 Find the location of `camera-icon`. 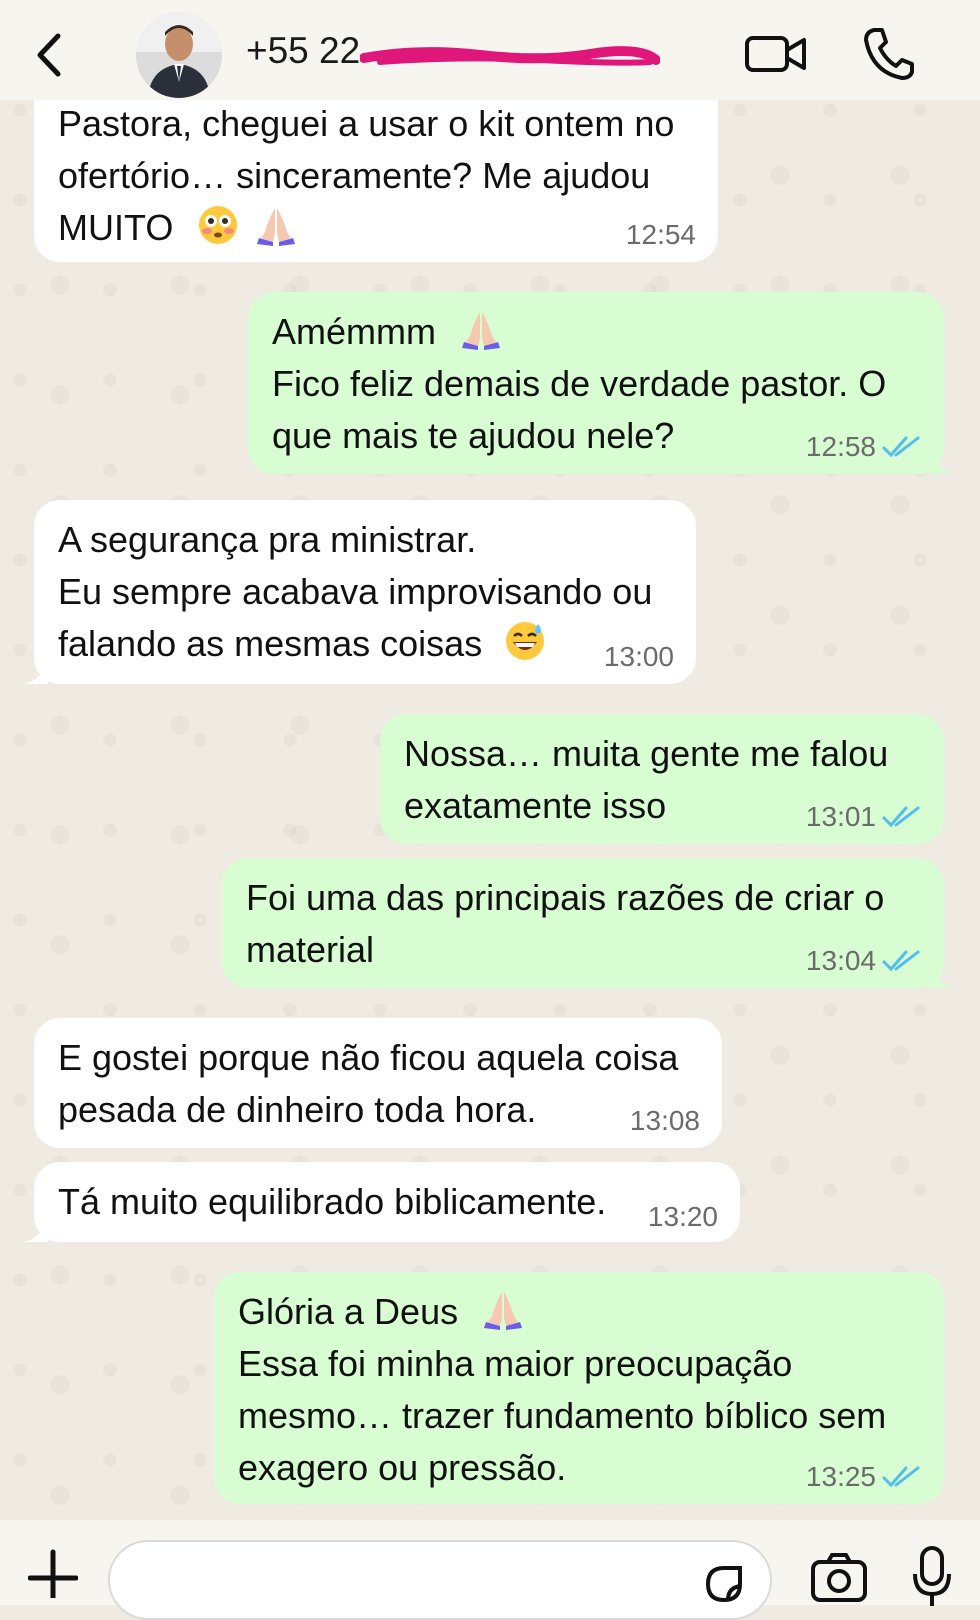

camera-icon is located at coordinates (839, 1577).